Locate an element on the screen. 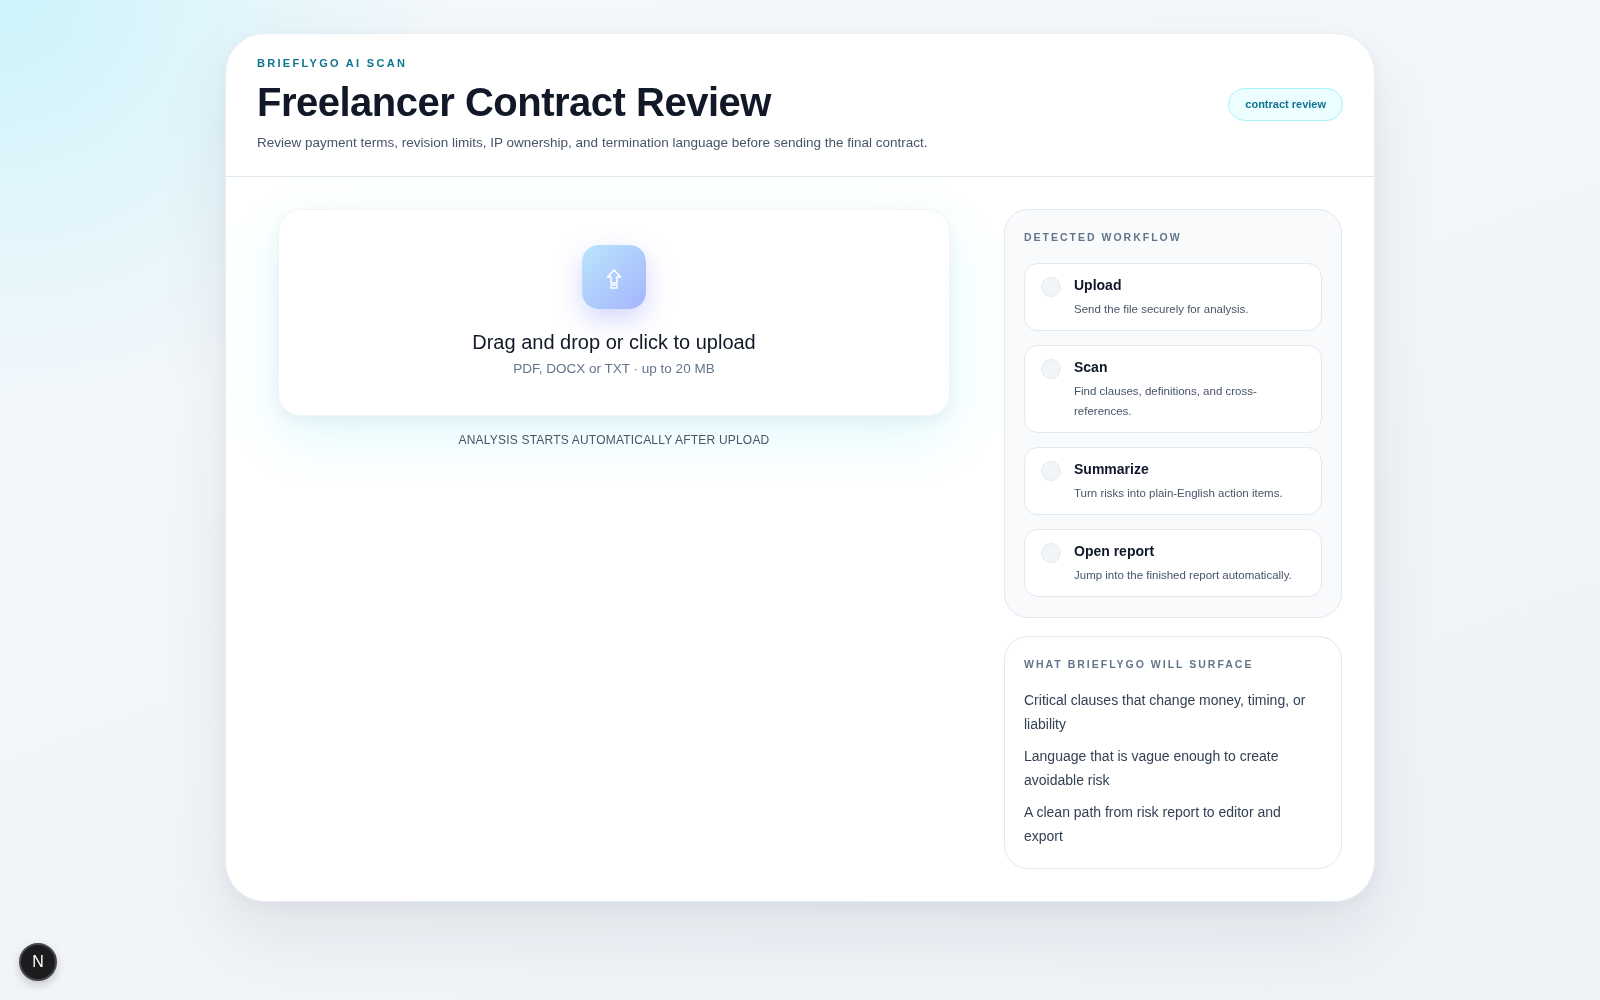  category-tag: contract review is located at coordinates (1285, 104).